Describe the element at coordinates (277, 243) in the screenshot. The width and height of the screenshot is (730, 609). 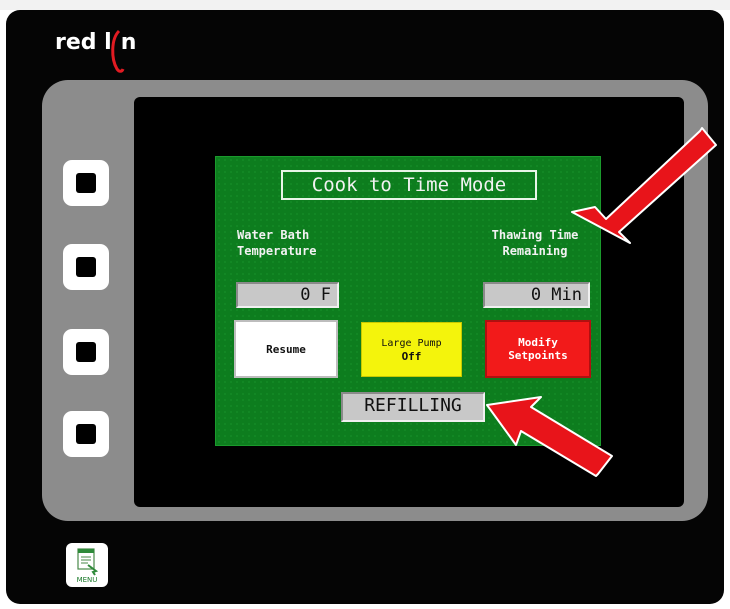
I see `water-bath-label: Water Bath Temperature` at that location.